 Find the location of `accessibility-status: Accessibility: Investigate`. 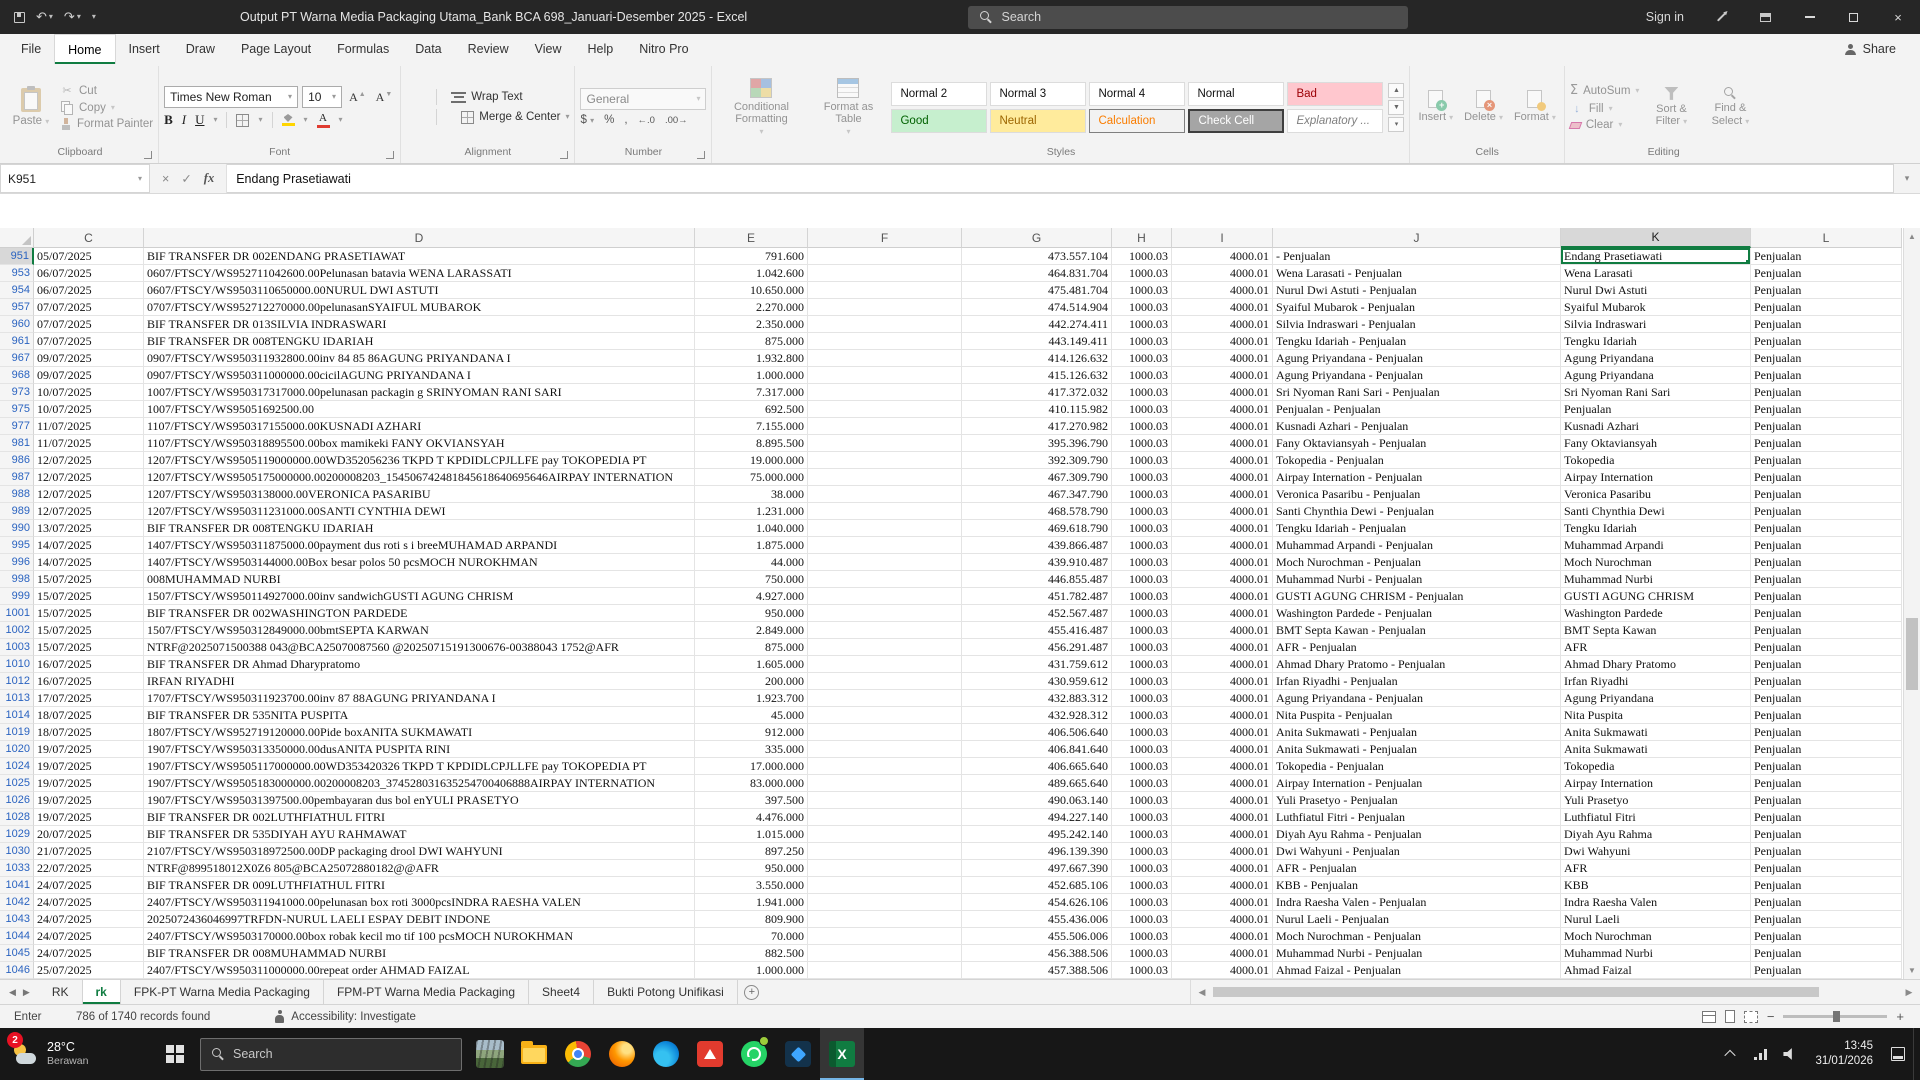

accessibility-status: Accessibility: Investigate is located at coordinates (345, 1016).